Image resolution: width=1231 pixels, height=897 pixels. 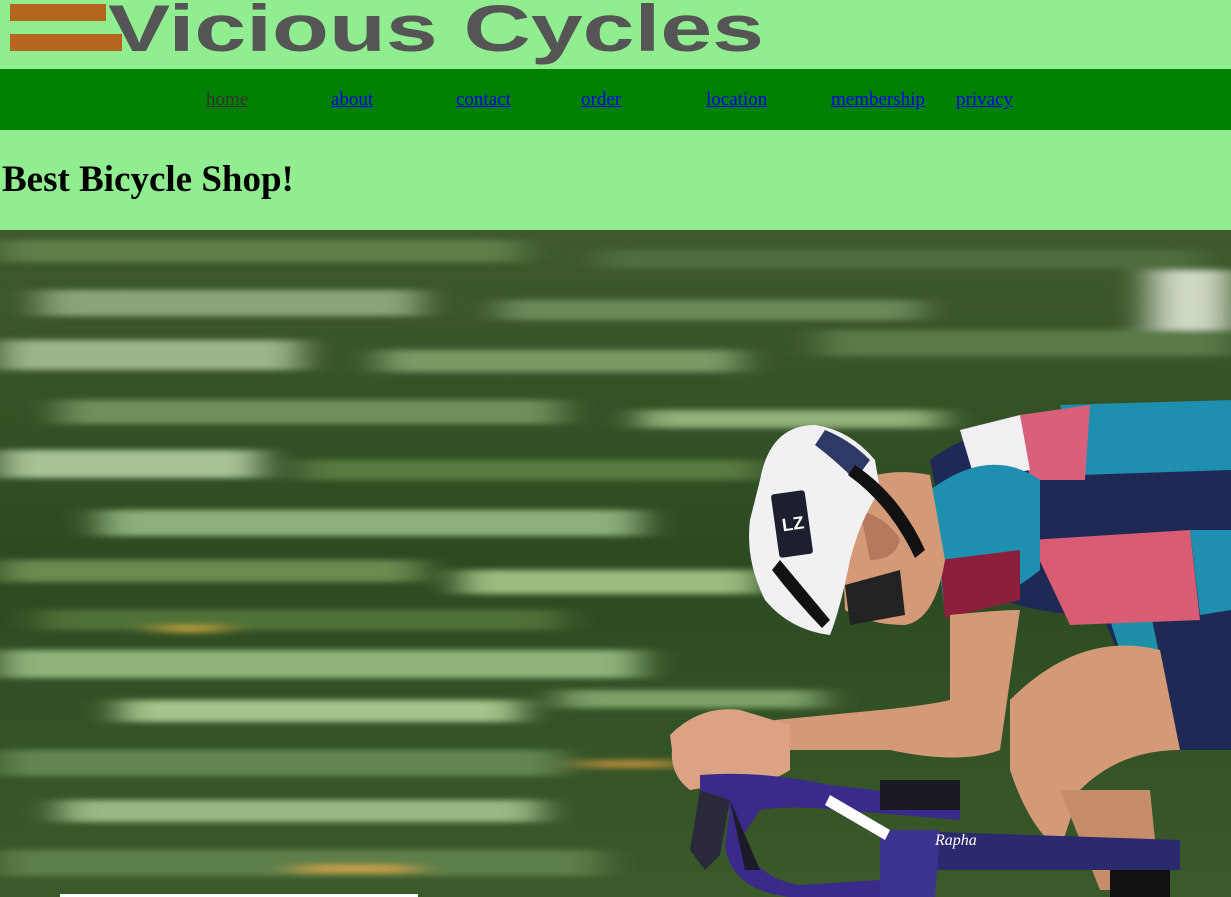 What do you see at coordinates (227, 100) in the screenshot?
I see `nav-link-home: home` at bounding box center [227, 100].